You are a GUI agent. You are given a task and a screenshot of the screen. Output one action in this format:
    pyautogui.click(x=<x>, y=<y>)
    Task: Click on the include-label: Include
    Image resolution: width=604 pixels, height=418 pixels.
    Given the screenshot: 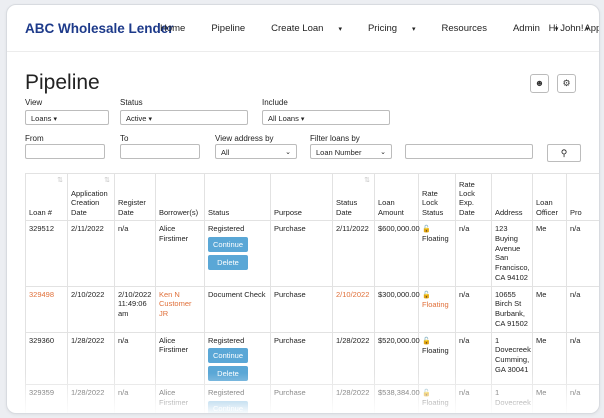 What is the action you would take?
    pyautogui.click(x=275, y=102)
    